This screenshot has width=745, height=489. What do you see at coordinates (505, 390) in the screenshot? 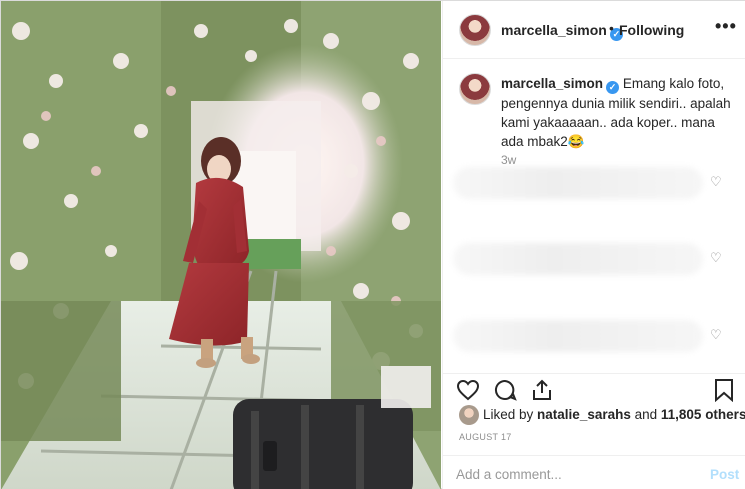
I see `comment-bubble-icon` at bounding box center [505, 390].